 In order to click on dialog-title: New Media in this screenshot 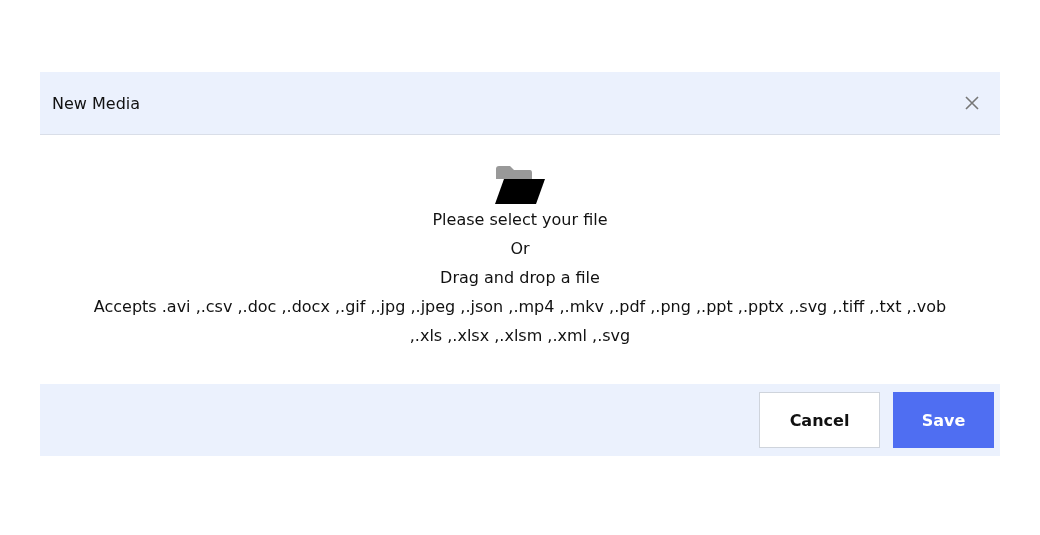, I will do `click(96, 103)`.